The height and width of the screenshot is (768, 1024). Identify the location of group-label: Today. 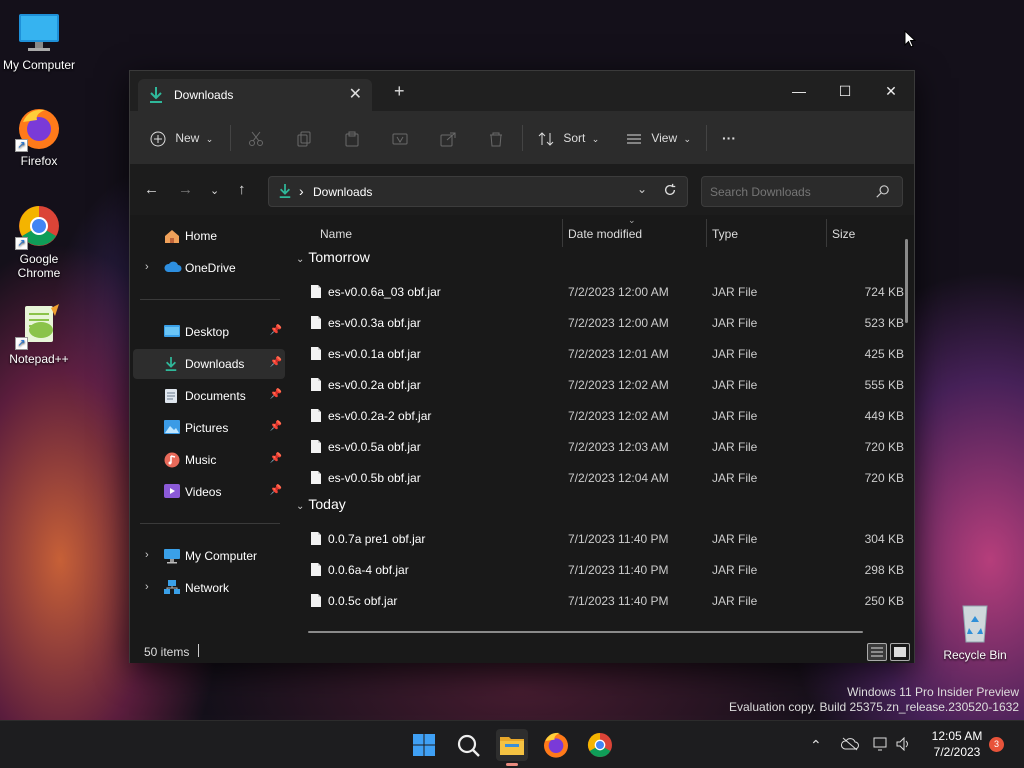
(327, 504).